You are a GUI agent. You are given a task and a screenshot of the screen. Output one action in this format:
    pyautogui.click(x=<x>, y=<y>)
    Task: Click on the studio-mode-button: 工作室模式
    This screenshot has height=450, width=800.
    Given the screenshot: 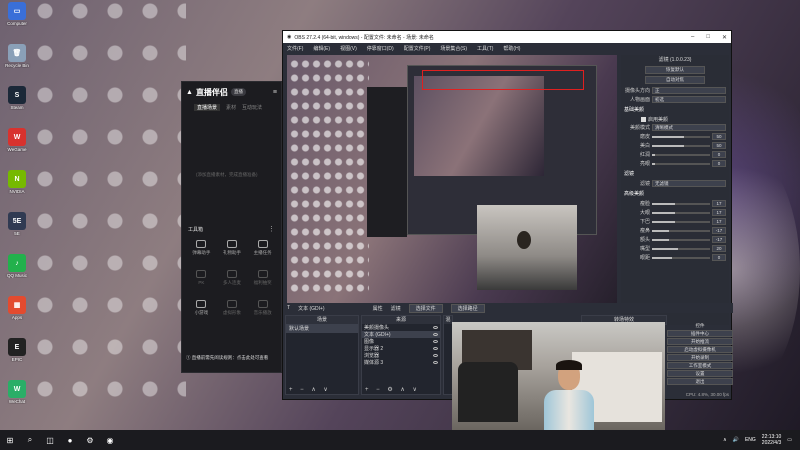 What is the action you would take?
    pyautogui.click(x=700, y=365)
    